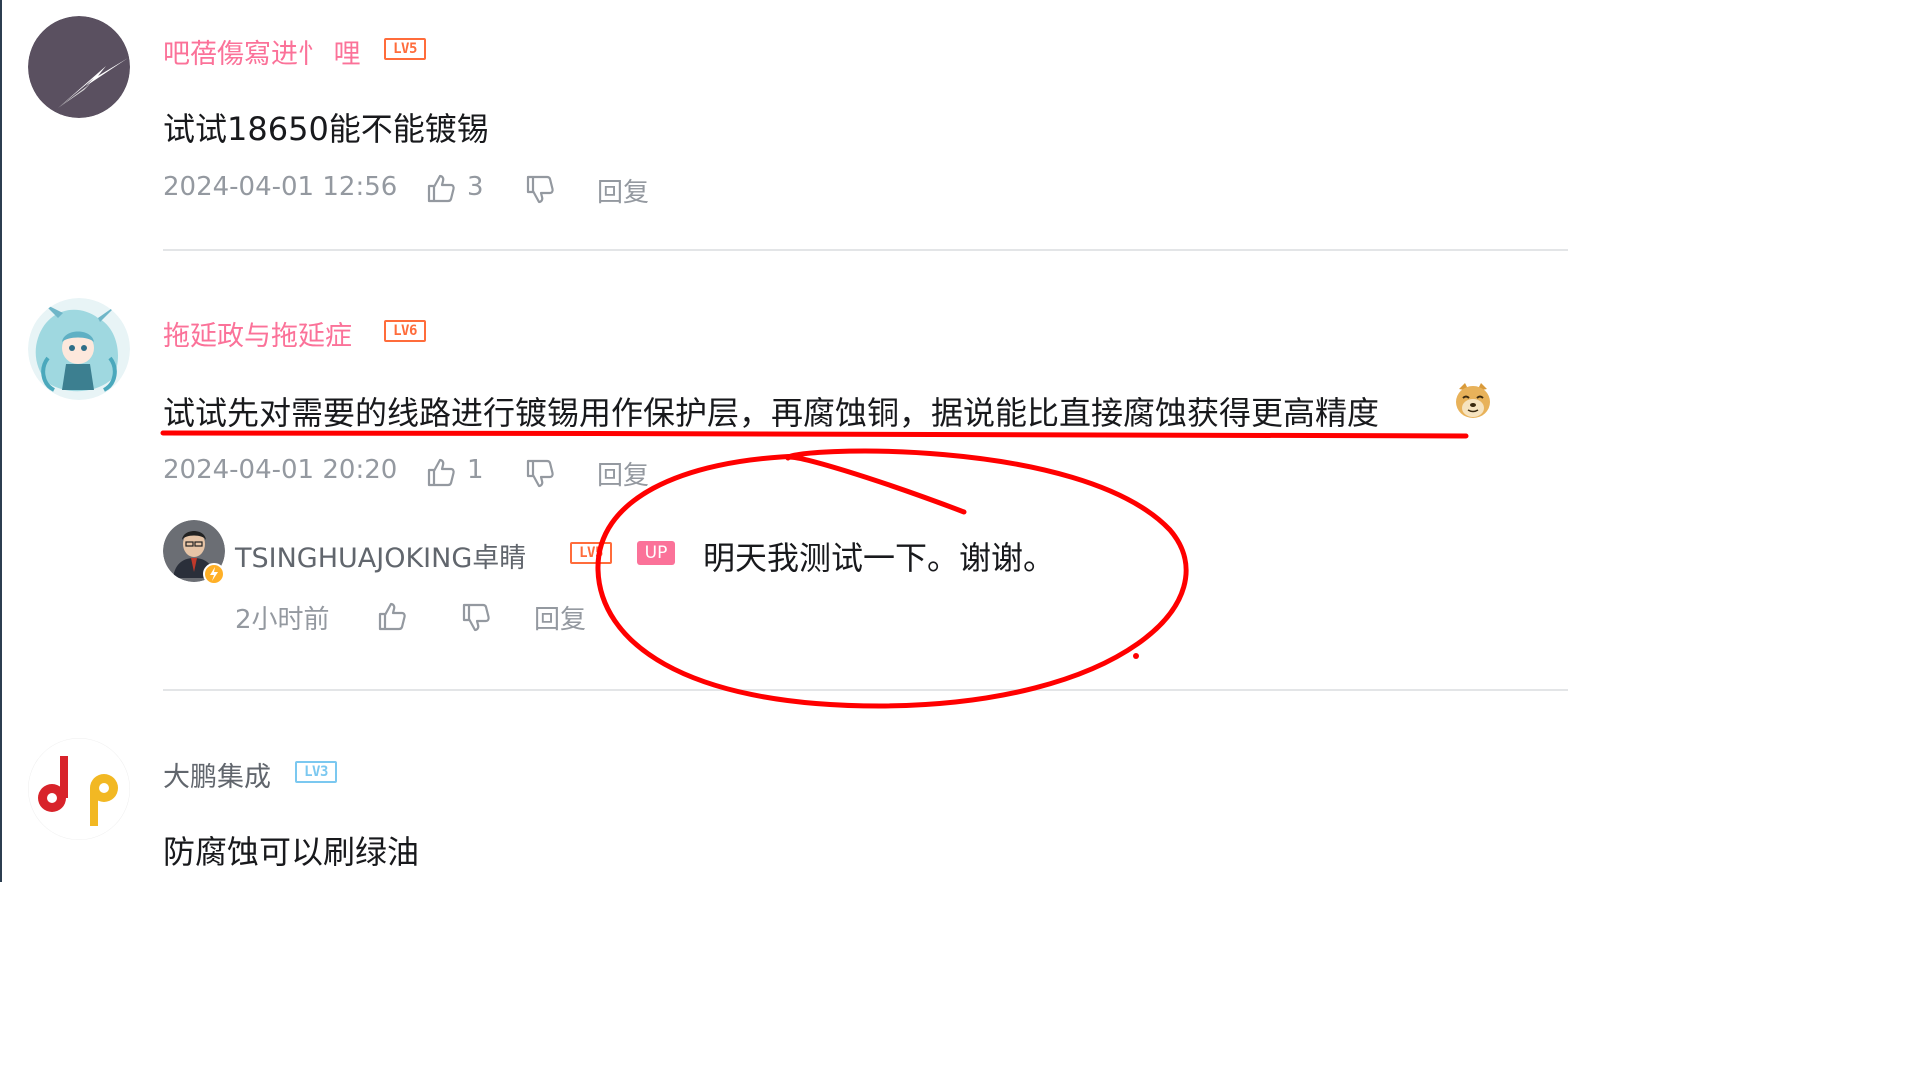  What do you see at coordinates (291, 852) in the screenshot?
I see `comment-text: 防腐蚀可以刷绿油` at bounding box center [291, 852].